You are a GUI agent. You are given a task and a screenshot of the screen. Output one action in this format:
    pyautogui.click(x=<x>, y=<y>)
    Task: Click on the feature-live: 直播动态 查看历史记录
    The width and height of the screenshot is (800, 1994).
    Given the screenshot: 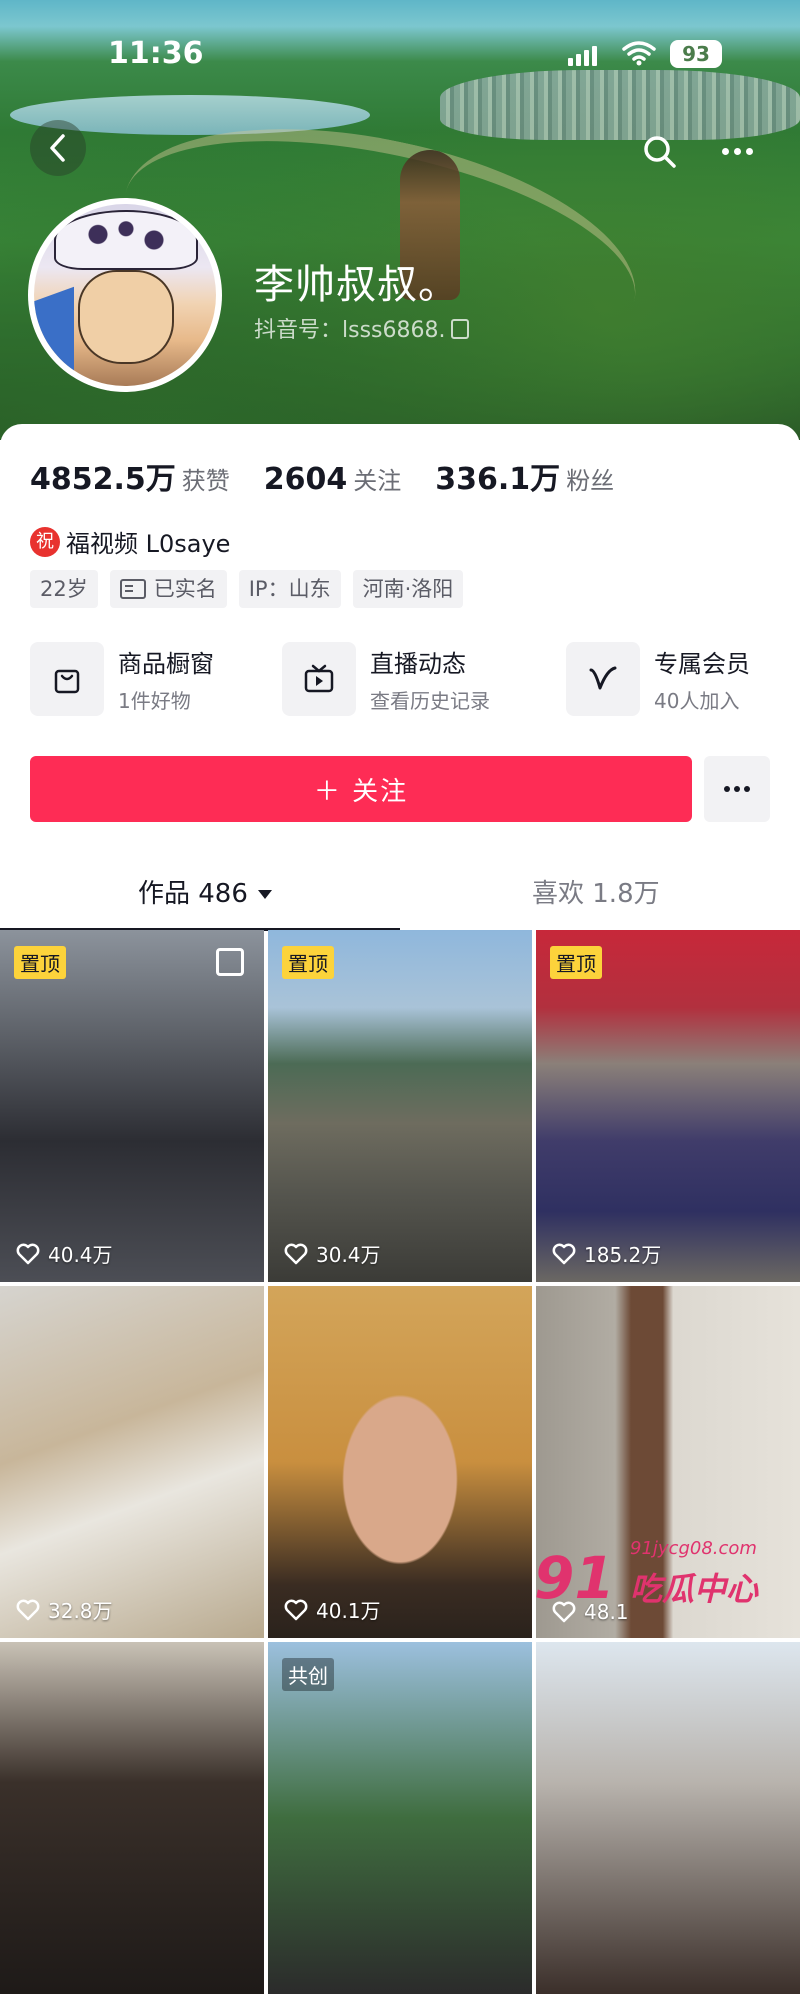 What is the action you would take?
    pyautogui.click(x=386, y=679)
    